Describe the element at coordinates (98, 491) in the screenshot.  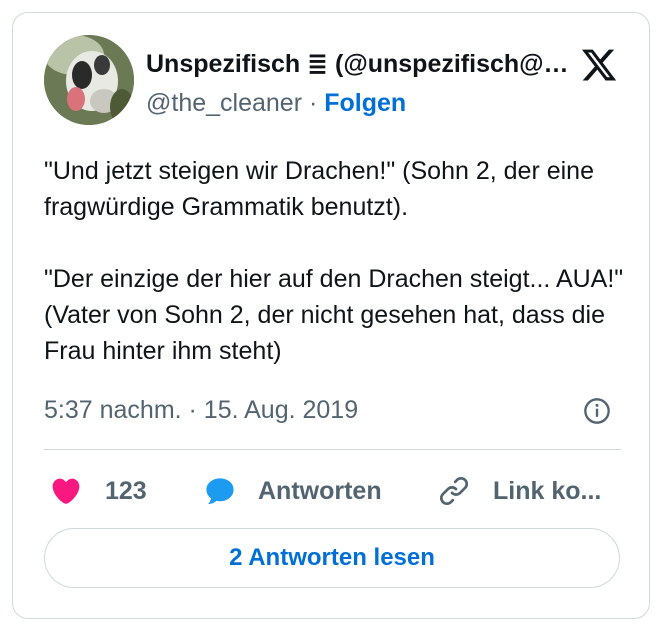
I see `like-button: 123` at that location.